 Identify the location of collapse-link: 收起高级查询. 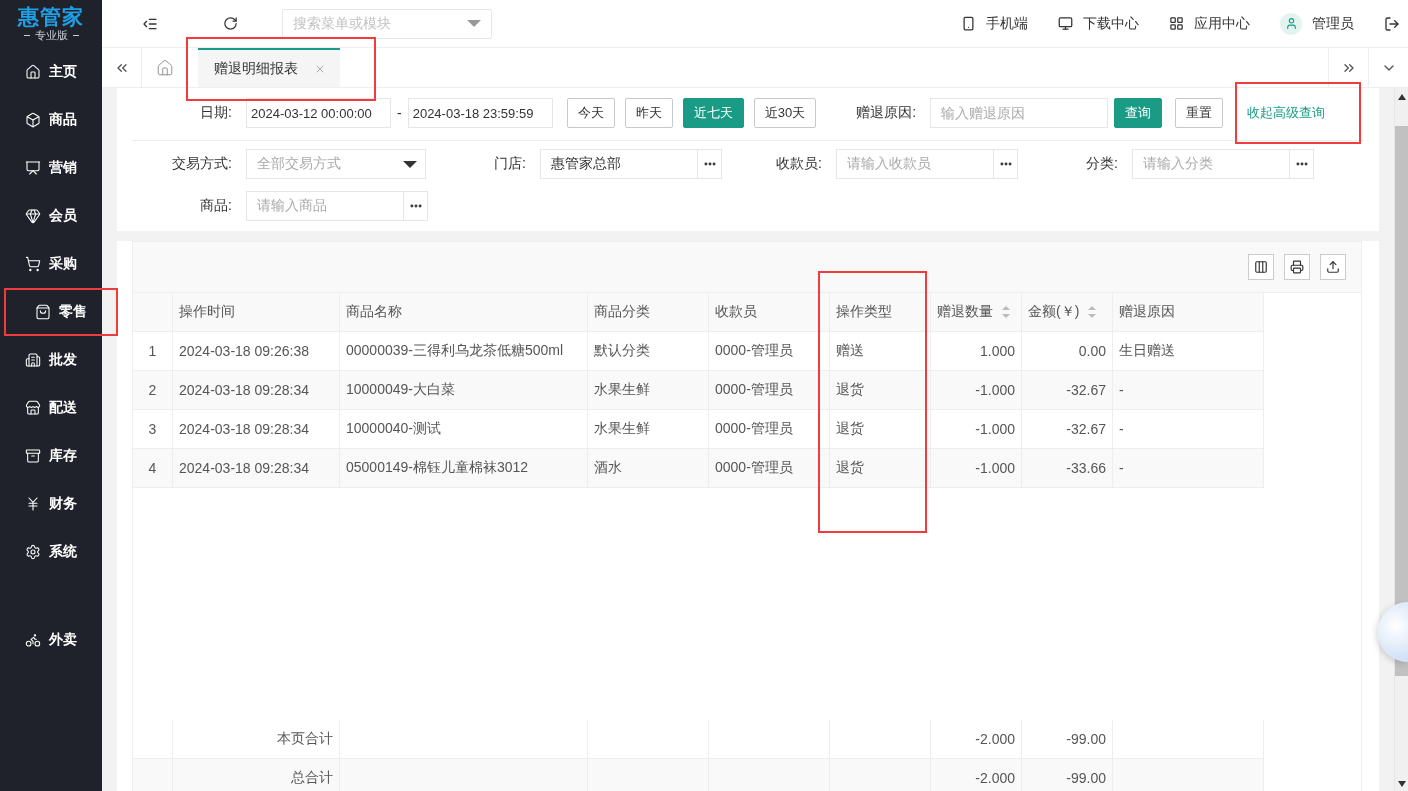
(1298, 113).